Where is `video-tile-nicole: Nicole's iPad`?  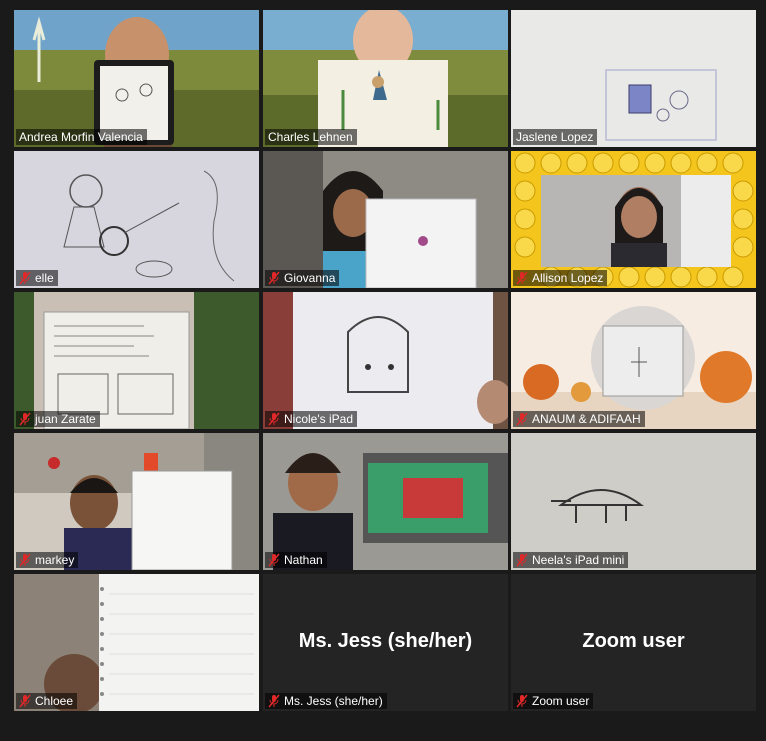 video-tile-nicole: Nicole's iPad is located at coordinates (385, 360).